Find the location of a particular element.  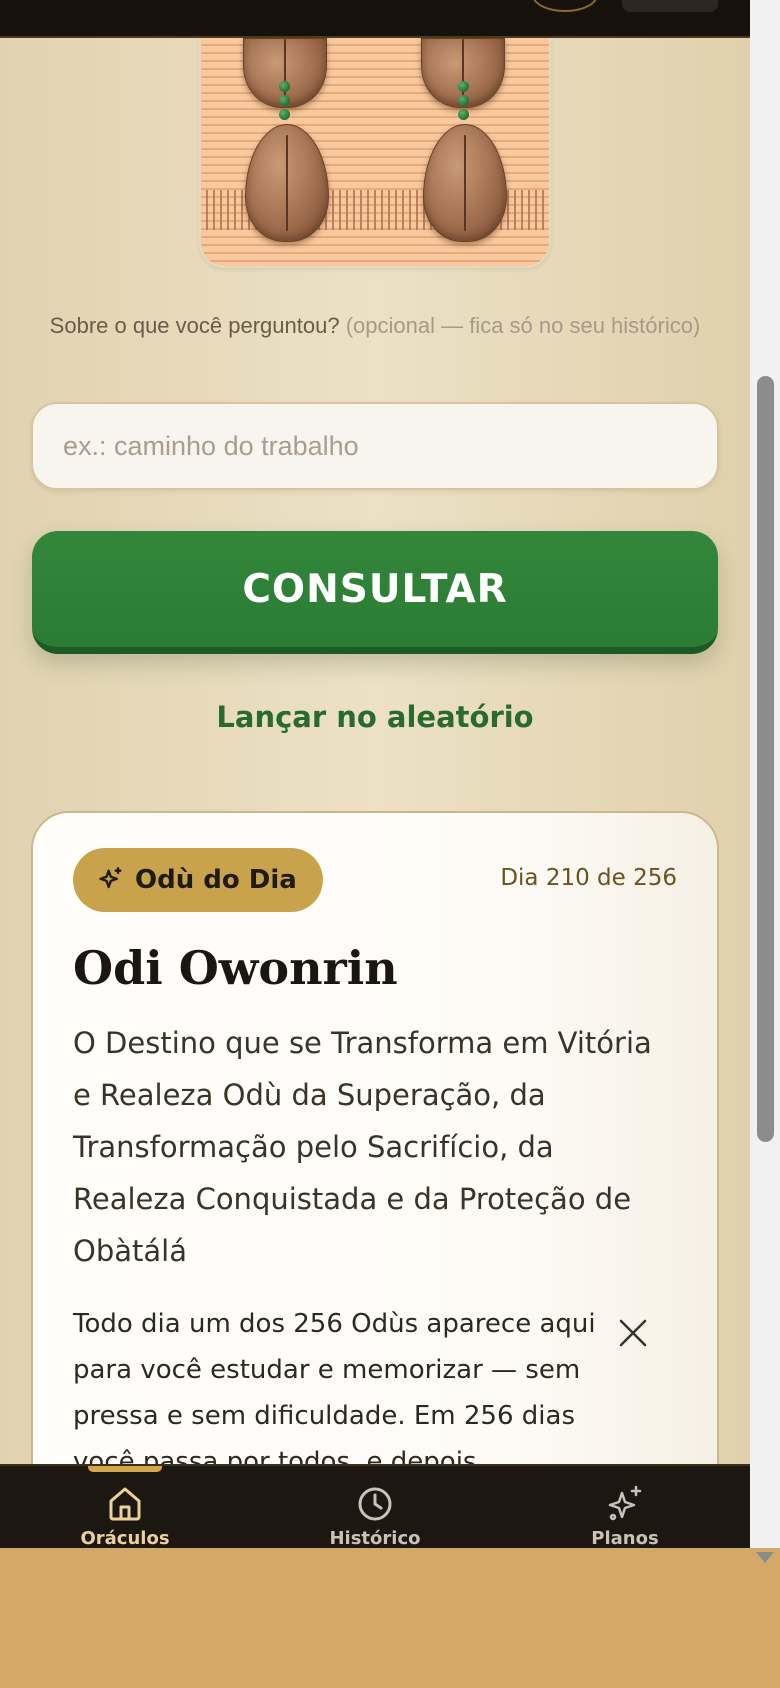

random-cast-link: Lançar no aleatório is located at coordinates (375, 717).